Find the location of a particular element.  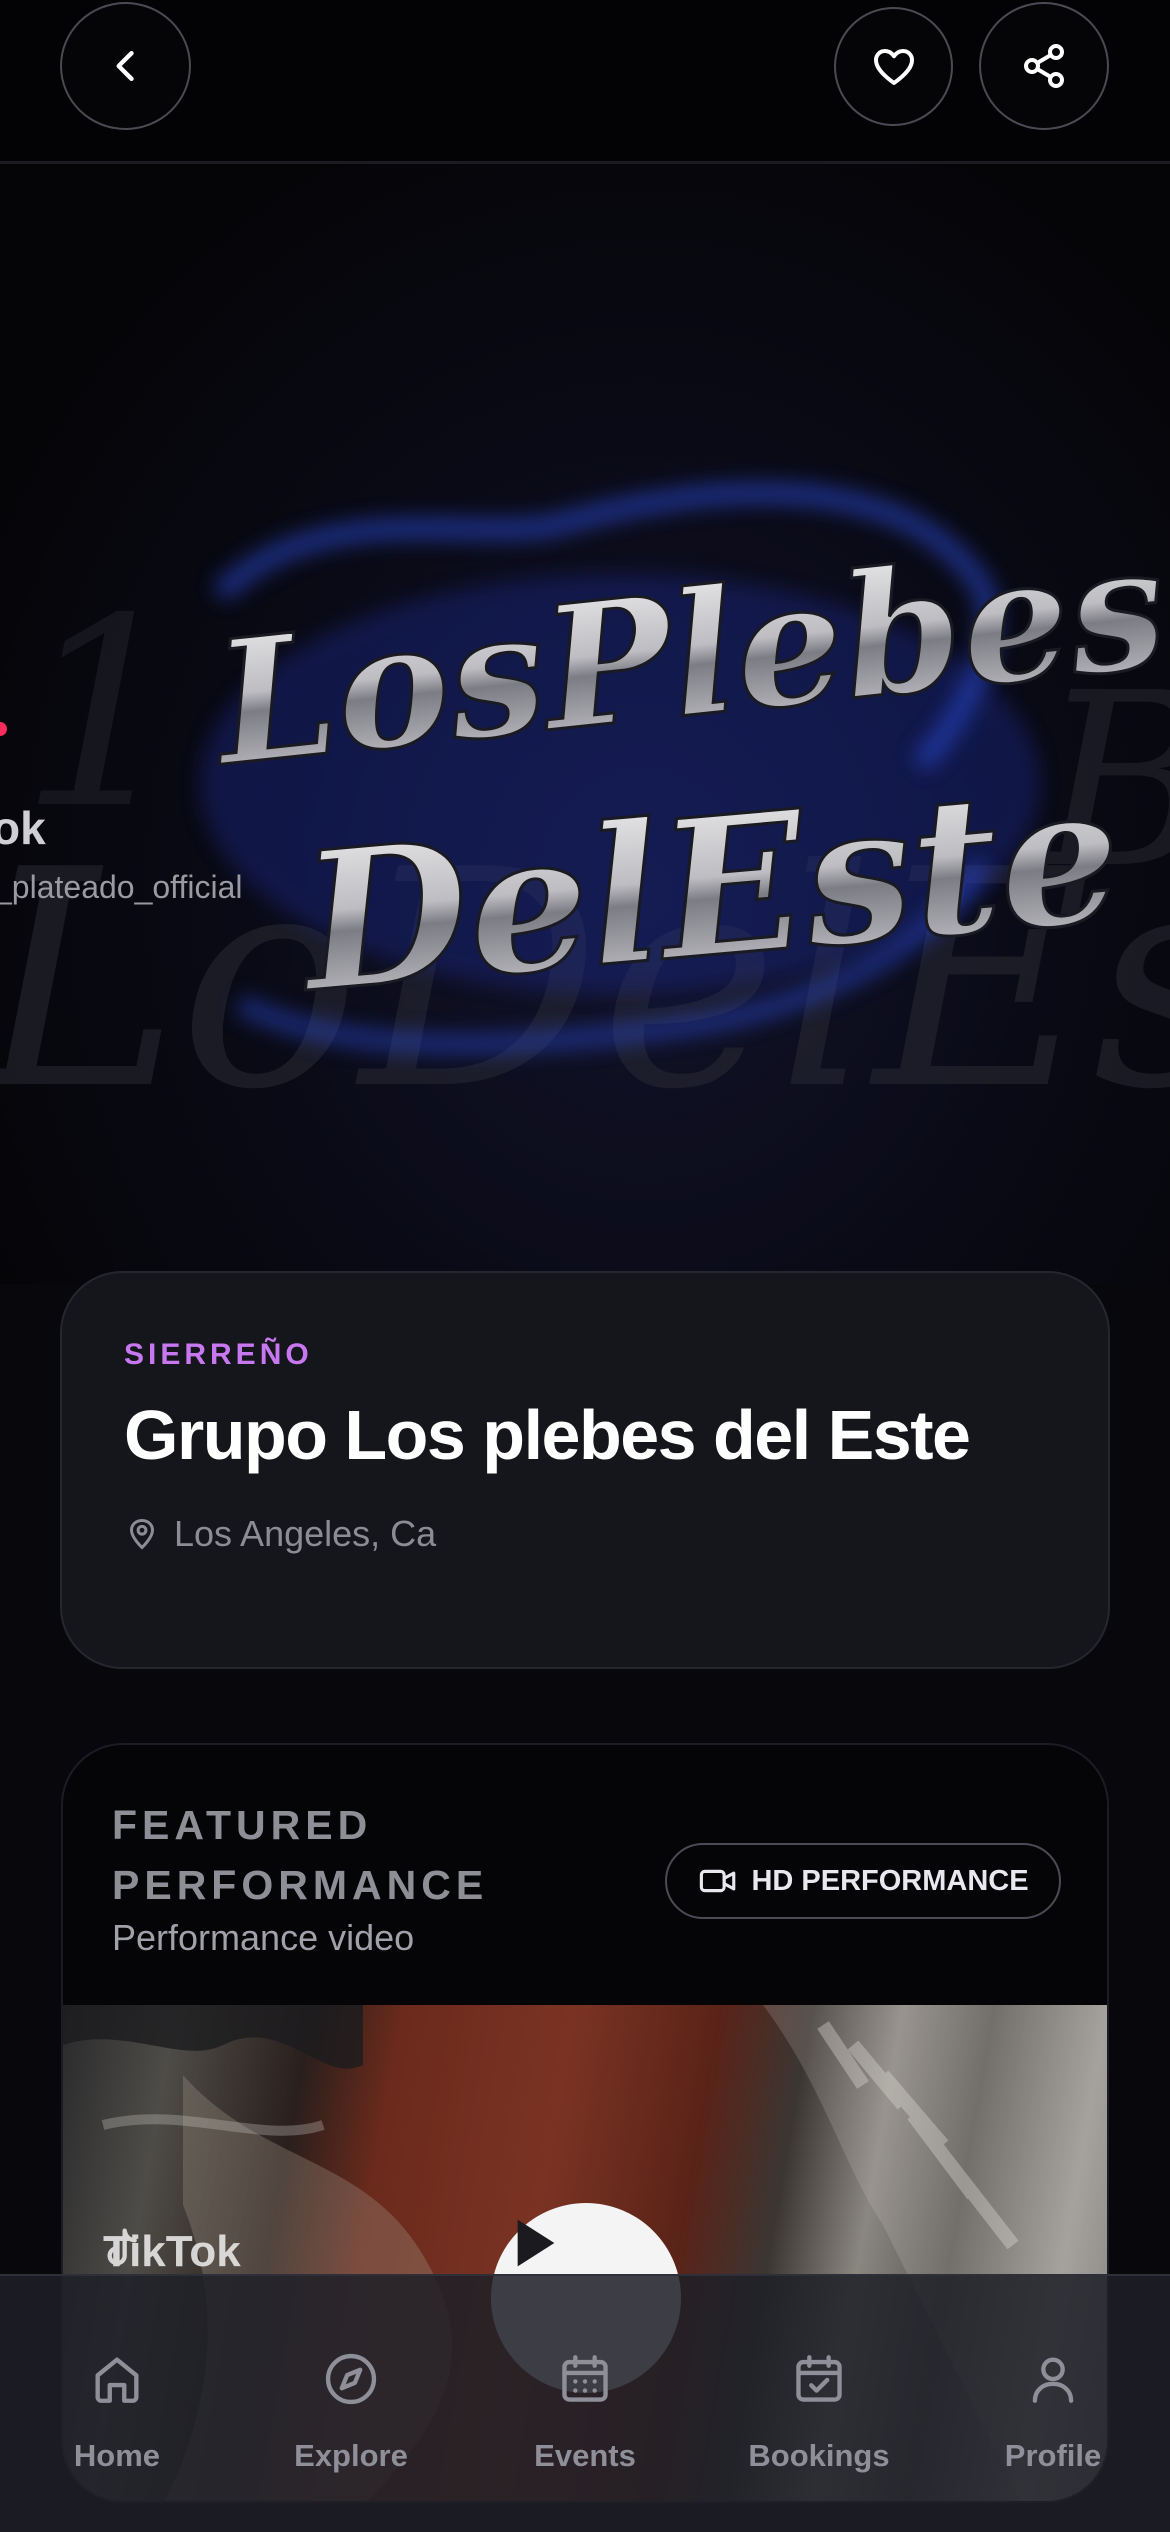

home-icon is located at coordinates (117, 2379).